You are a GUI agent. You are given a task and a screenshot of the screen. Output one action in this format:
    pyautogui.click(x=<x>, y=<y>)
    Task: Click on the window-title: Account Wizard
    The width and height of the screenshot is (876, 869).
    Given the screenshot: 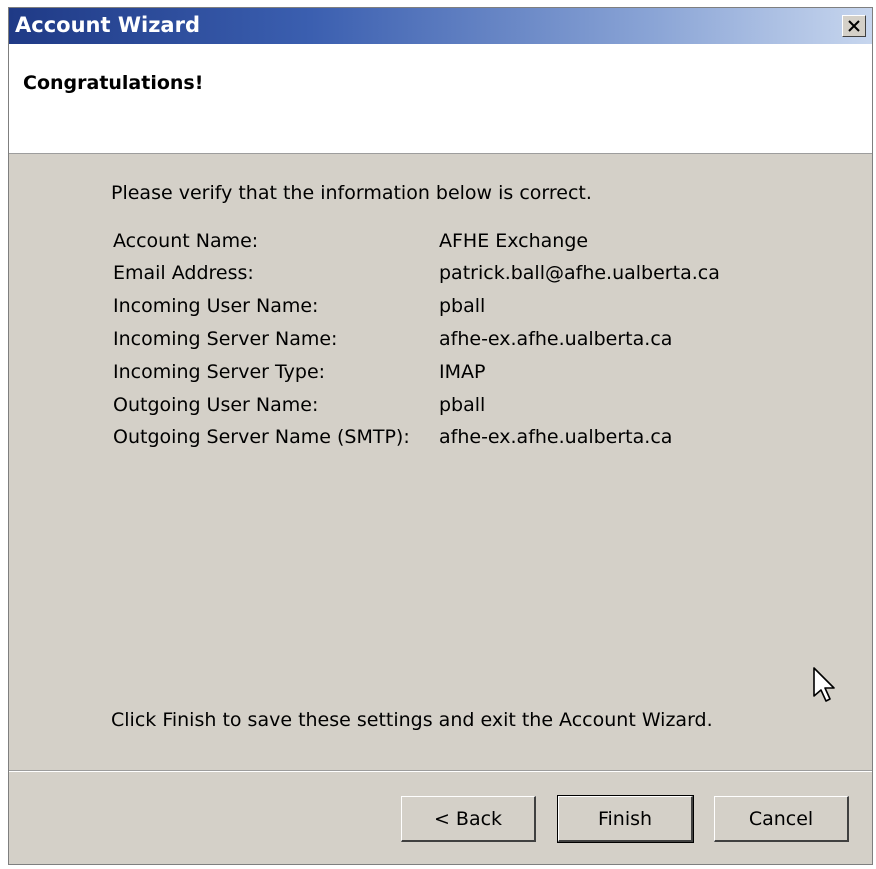 What is the action you would take?
    pyautogui.click(x=107, y=25)
    